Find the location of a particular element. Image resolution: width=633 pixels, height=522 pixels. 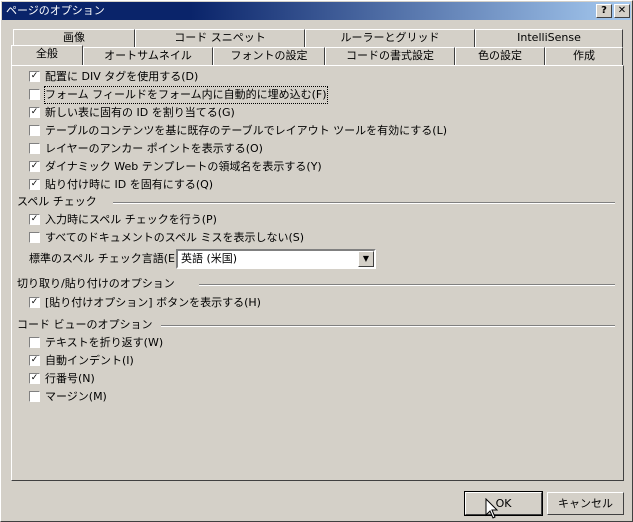

close-button: ✕ is located at coordinates (622, 11).